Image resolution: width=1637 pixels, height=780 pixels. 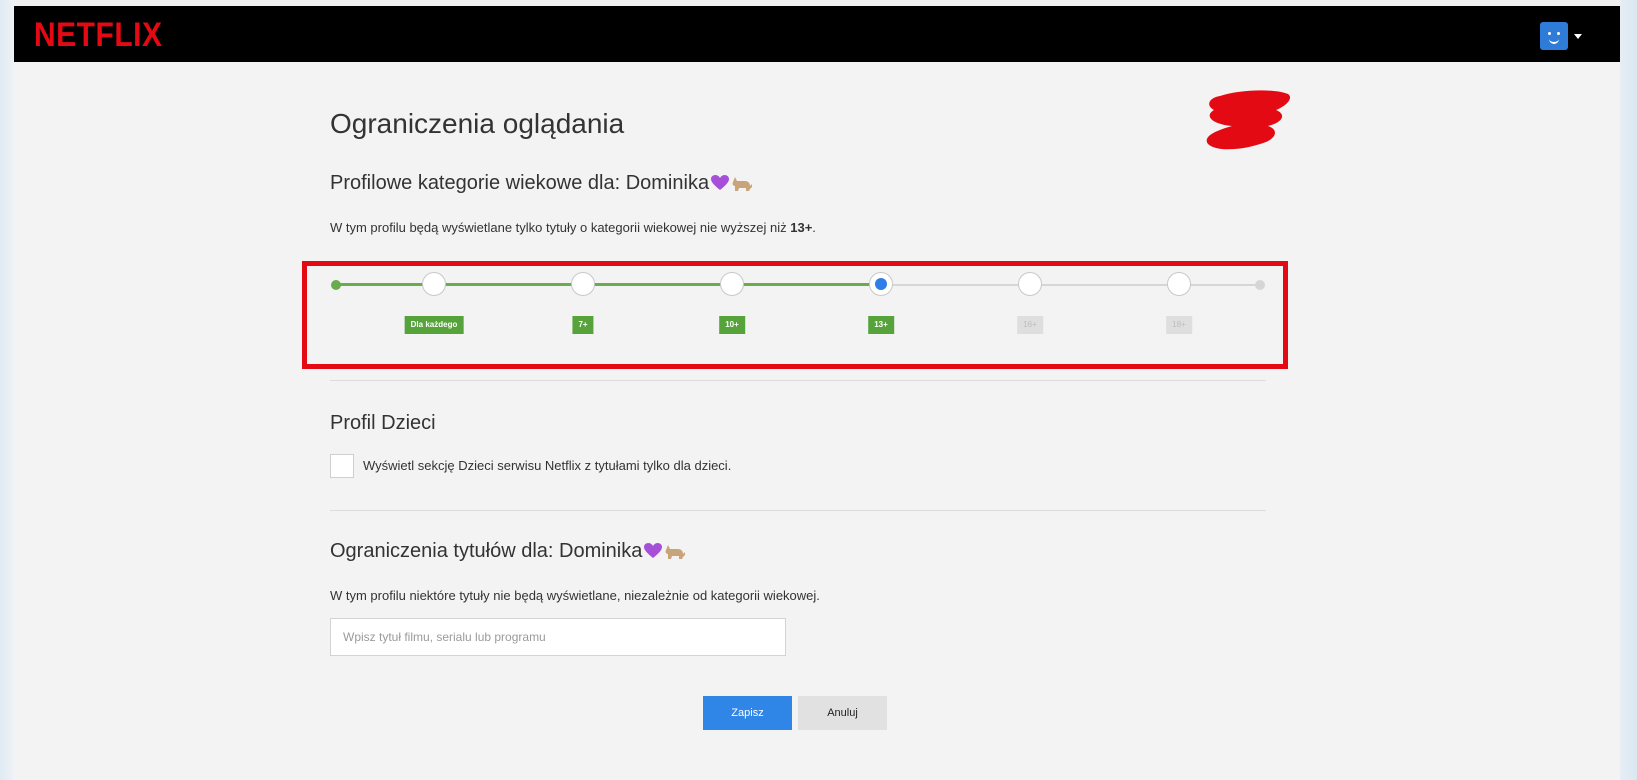 What do you see at coordinates (1549, 33) in the screenshot?
I see `avatar-eye-left` at bounding box center [1549, 33].